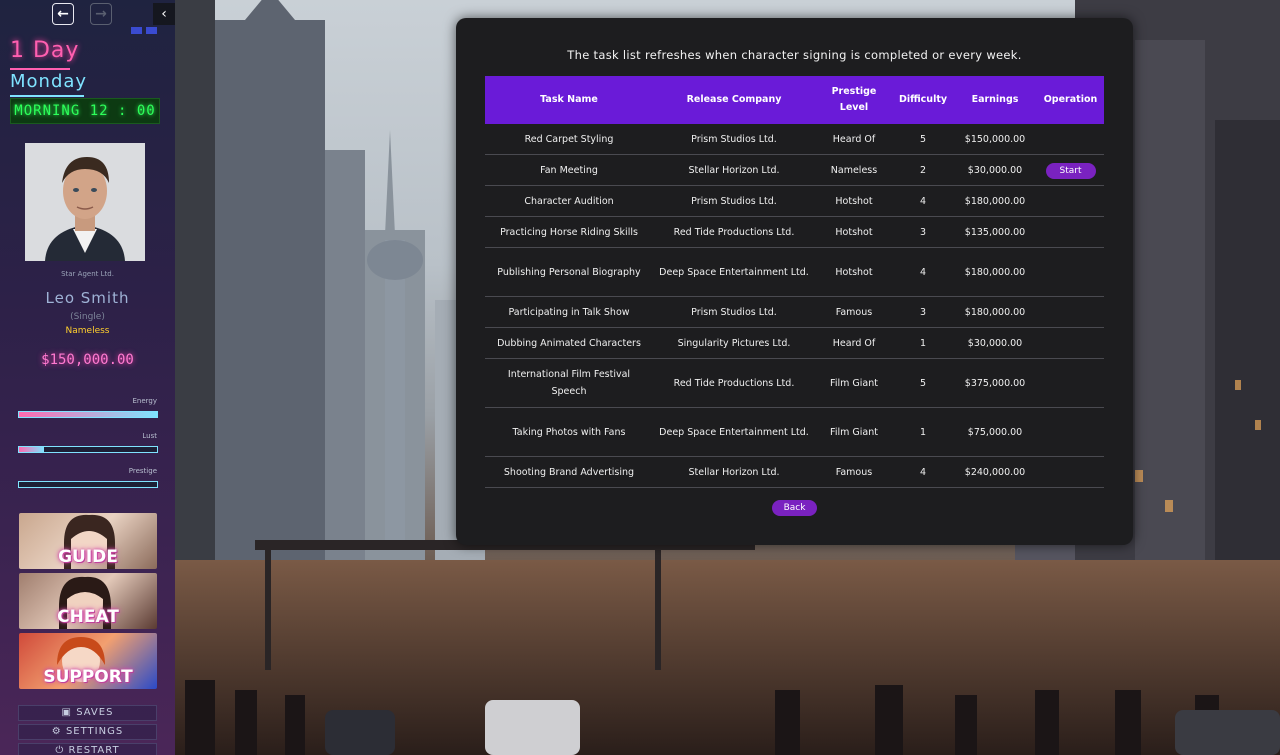 This screenshot has width=1280, height=755. What do you see at coordinates (94, 750) in the screenshot?
I see `restart-label: RESTART` at bounding box center [94, 750].